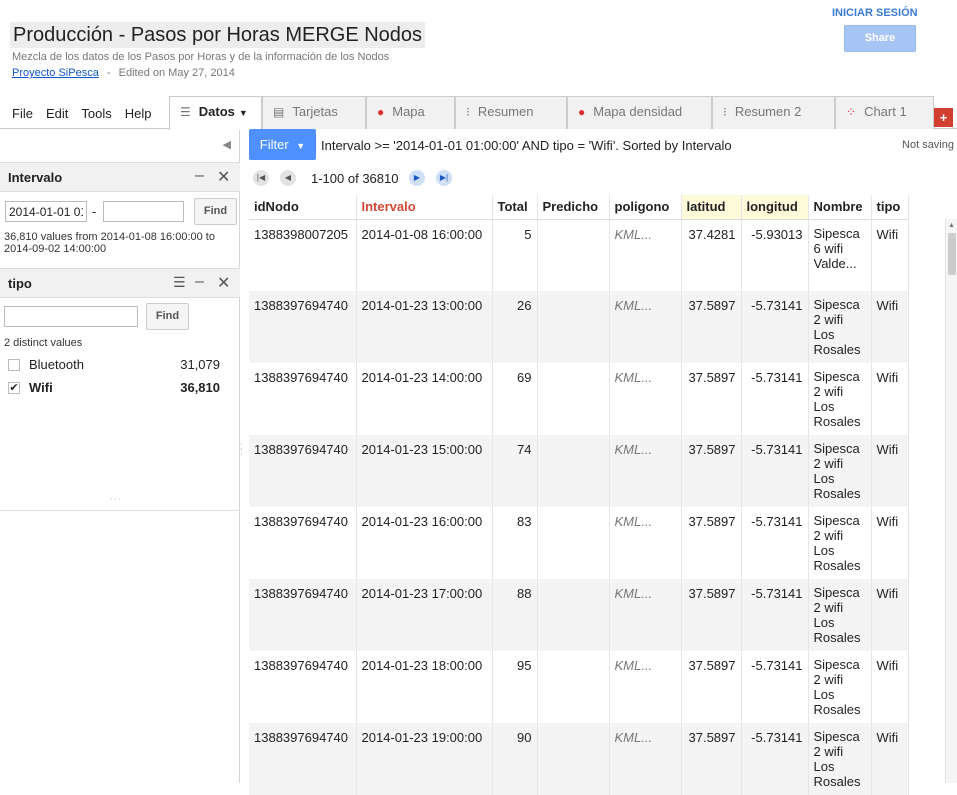 The height and width of the screenshot is (795, 957). I want to click on menu-help: Help, so click(138, 113).